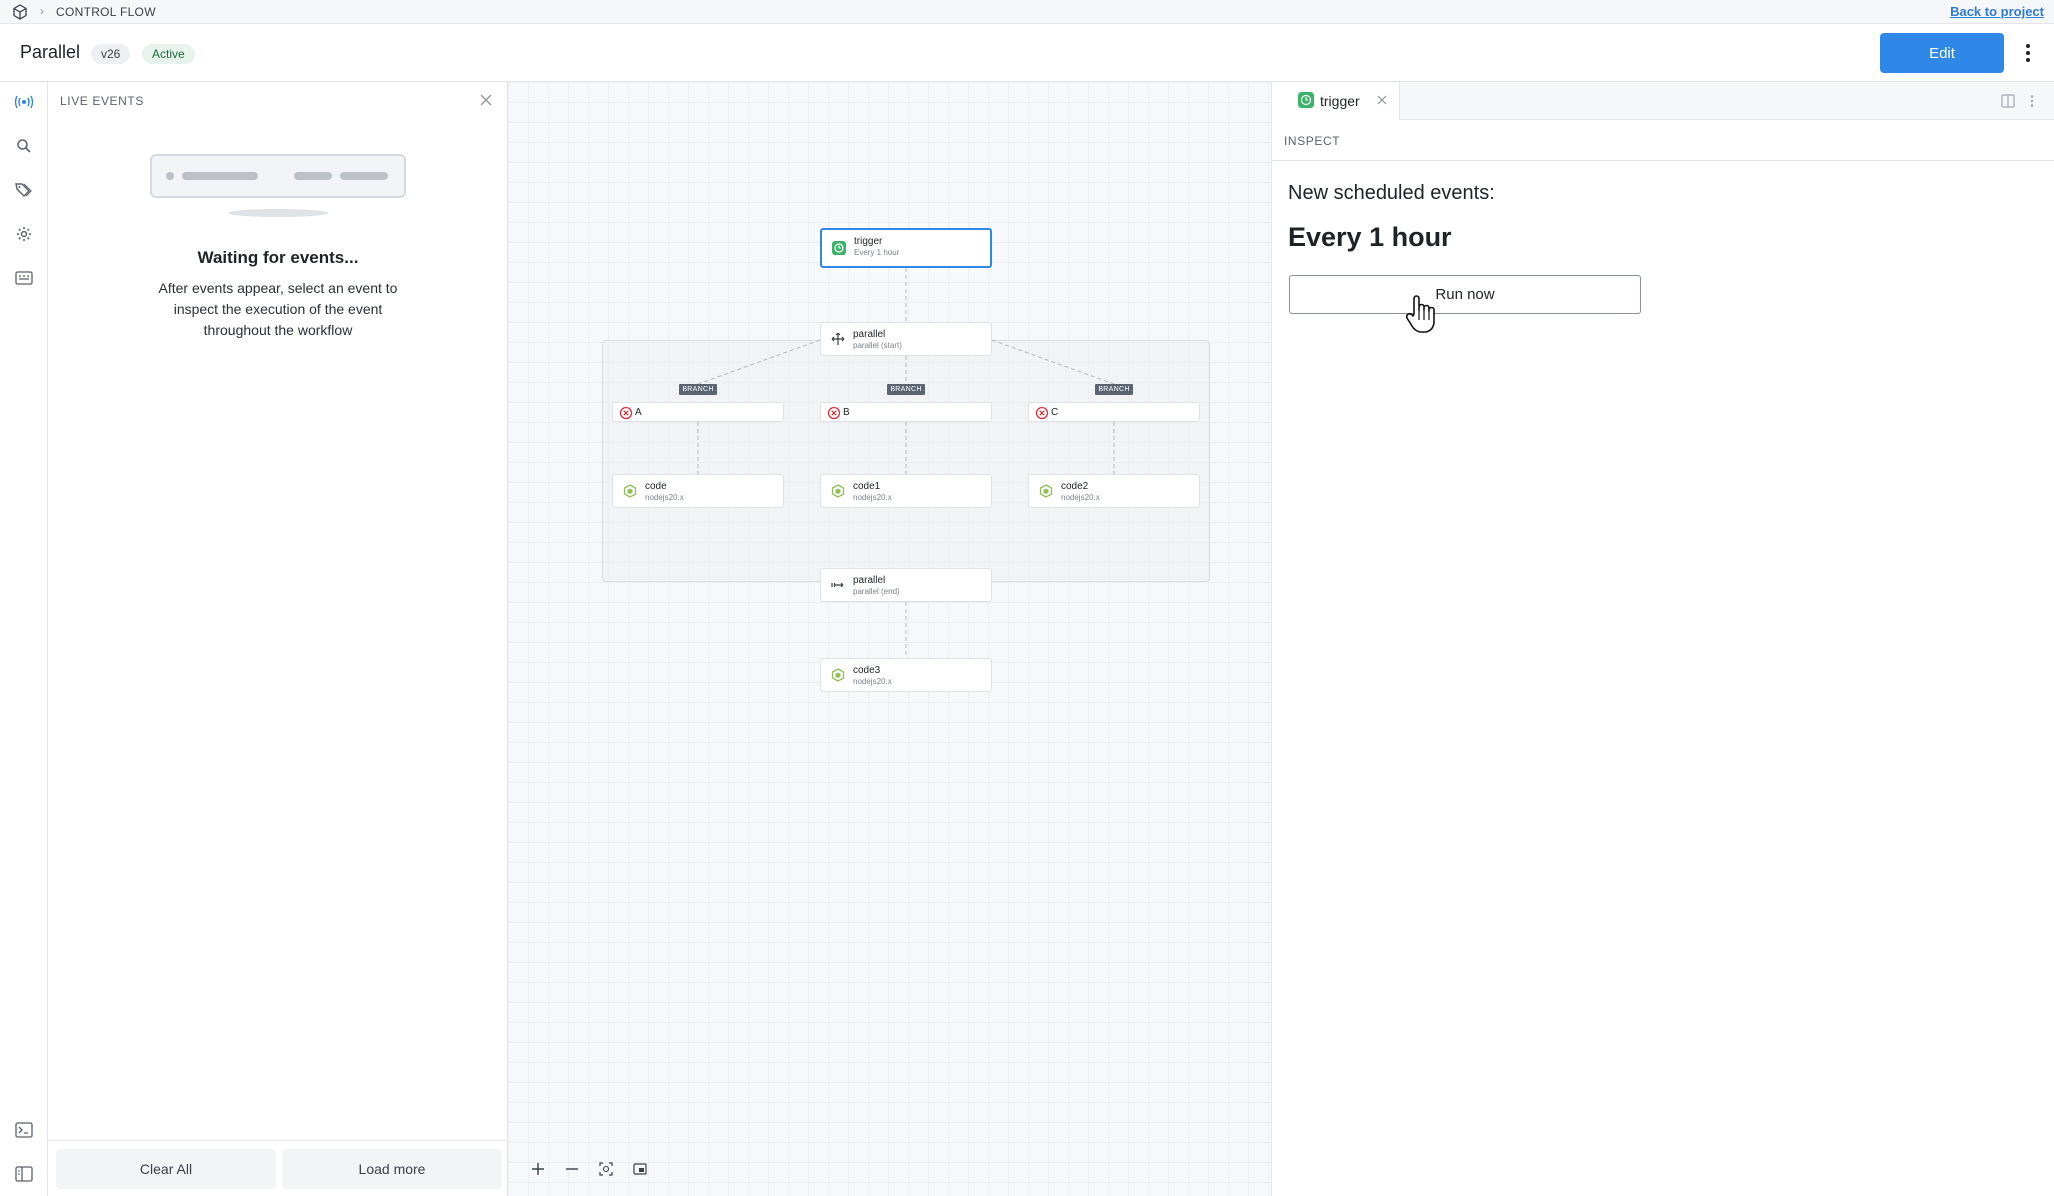  What do you see at coordinates (24, 234) in the screenshot?
I see `settings-icon` at bounding box center [24, 234].